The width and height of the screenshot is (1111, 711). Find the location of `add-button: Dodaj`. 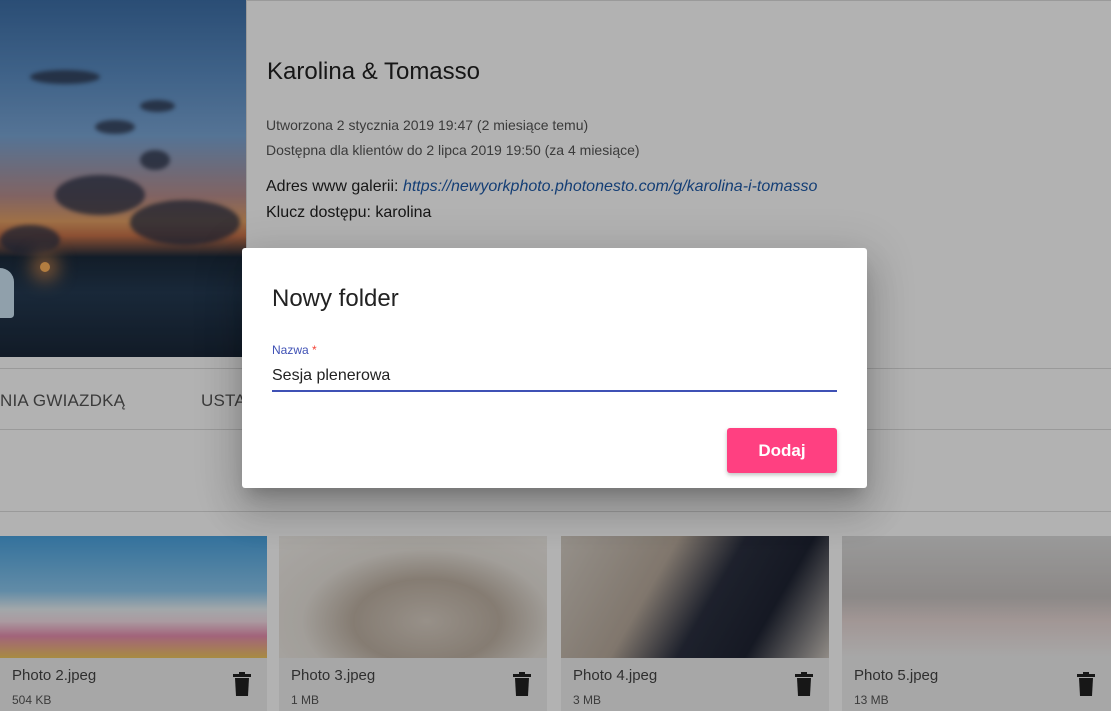

add-button: Dodaj is located at coordinates (782, 450).